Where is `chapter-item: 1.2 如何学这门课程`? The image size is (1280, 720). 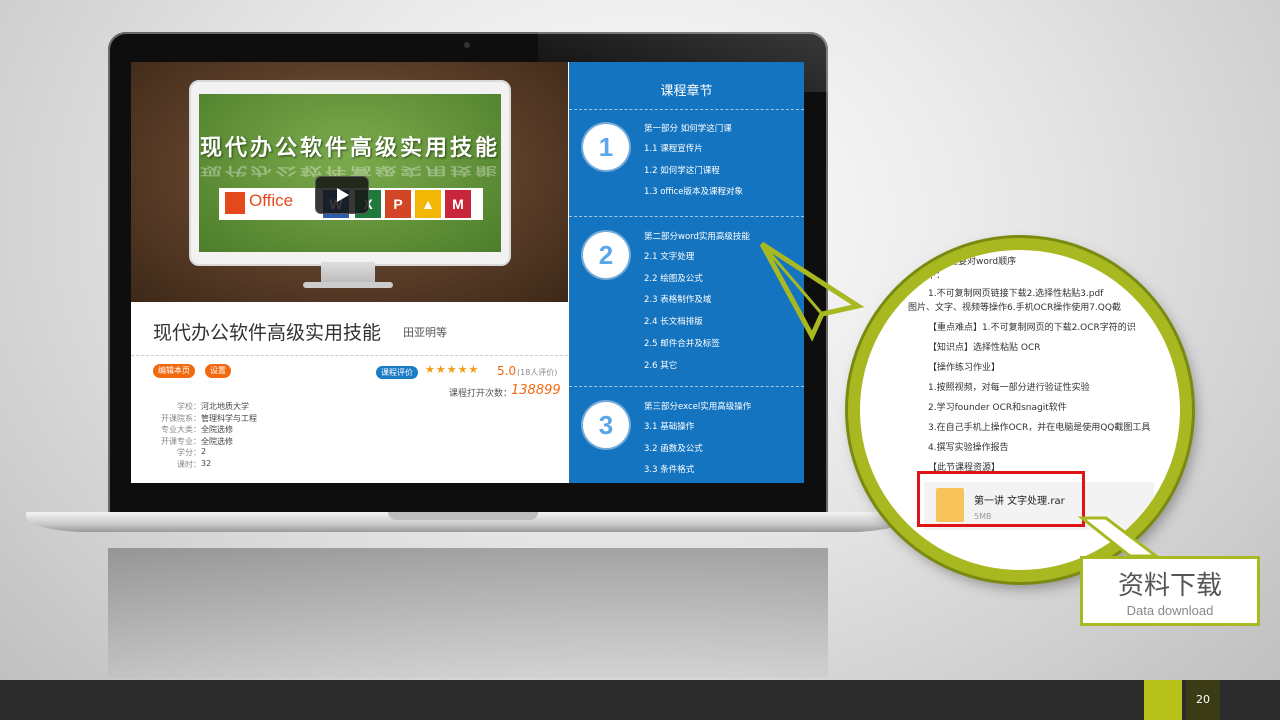 chapter-item: 1.2 如何学这门课程 is located at coordinates (682, 170).